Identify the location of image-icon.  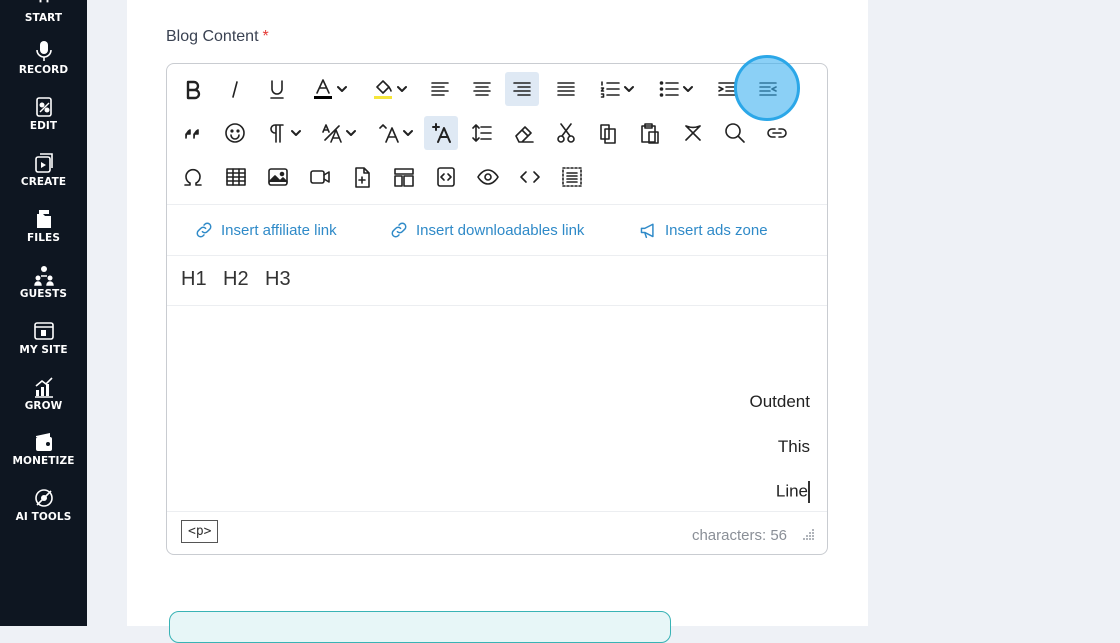
(278, 177).